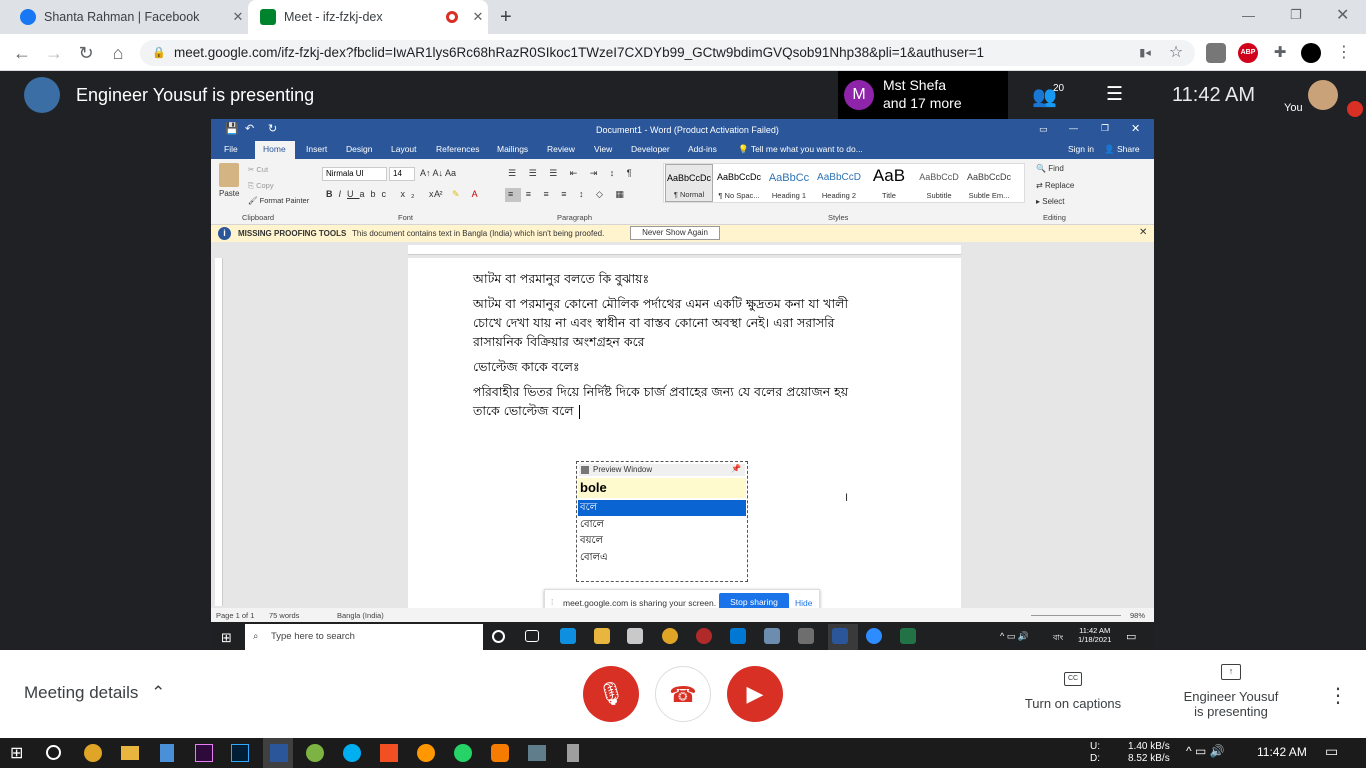 The height and width of the screenshot is (768, 1366). Describe the element at coordinates (568, 636) in the screenshot. I see `edge-icon` at that location.